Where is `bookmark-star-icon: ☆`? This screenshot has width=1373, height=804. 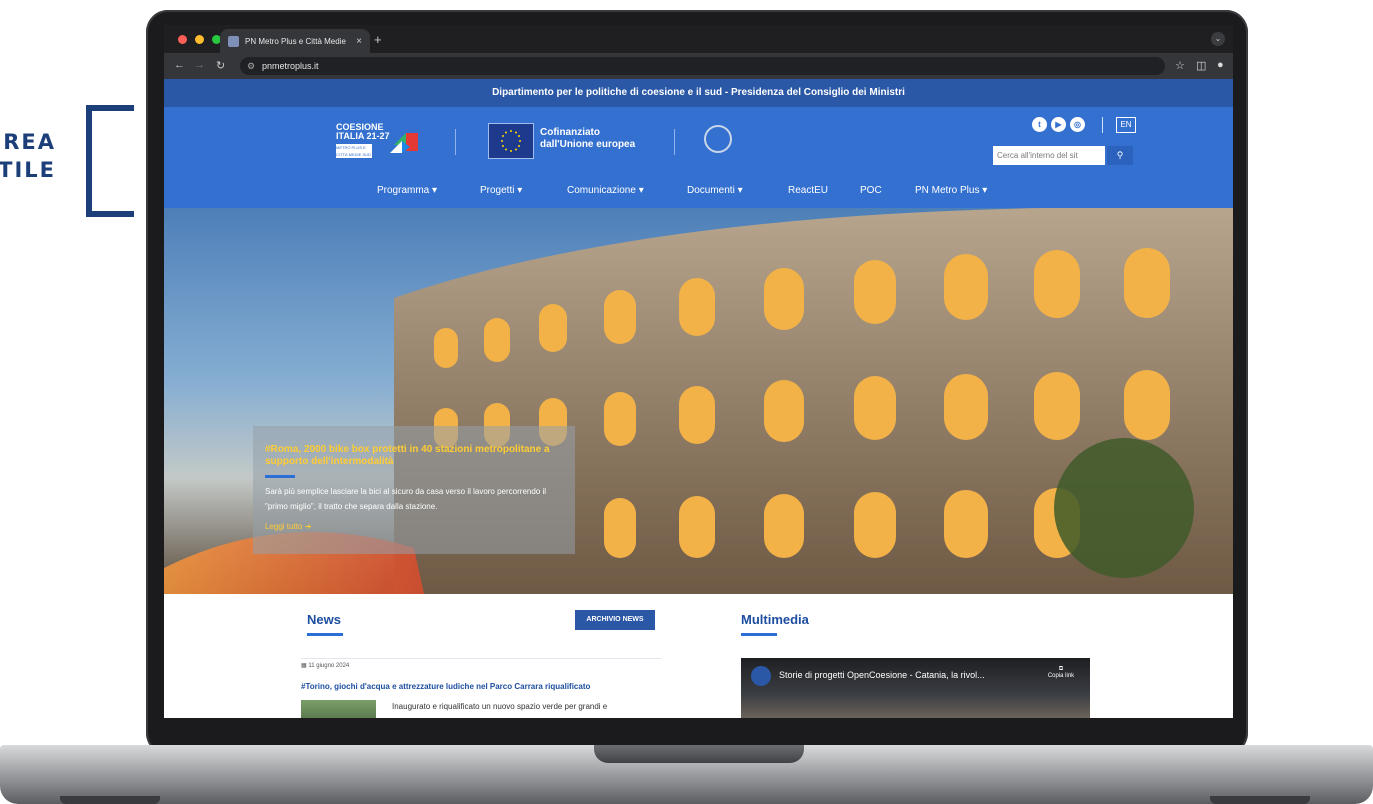 bookmark-star-icon: ☆ is located at coordinates (1180, 65).